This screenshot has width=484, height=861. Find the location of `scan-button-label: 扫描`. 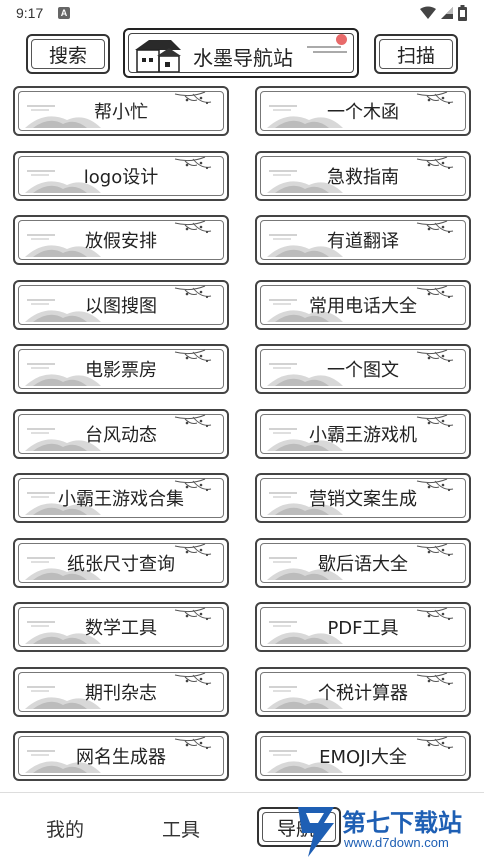

scan-button-label: 扫描 is located at coordinates (415, 55).